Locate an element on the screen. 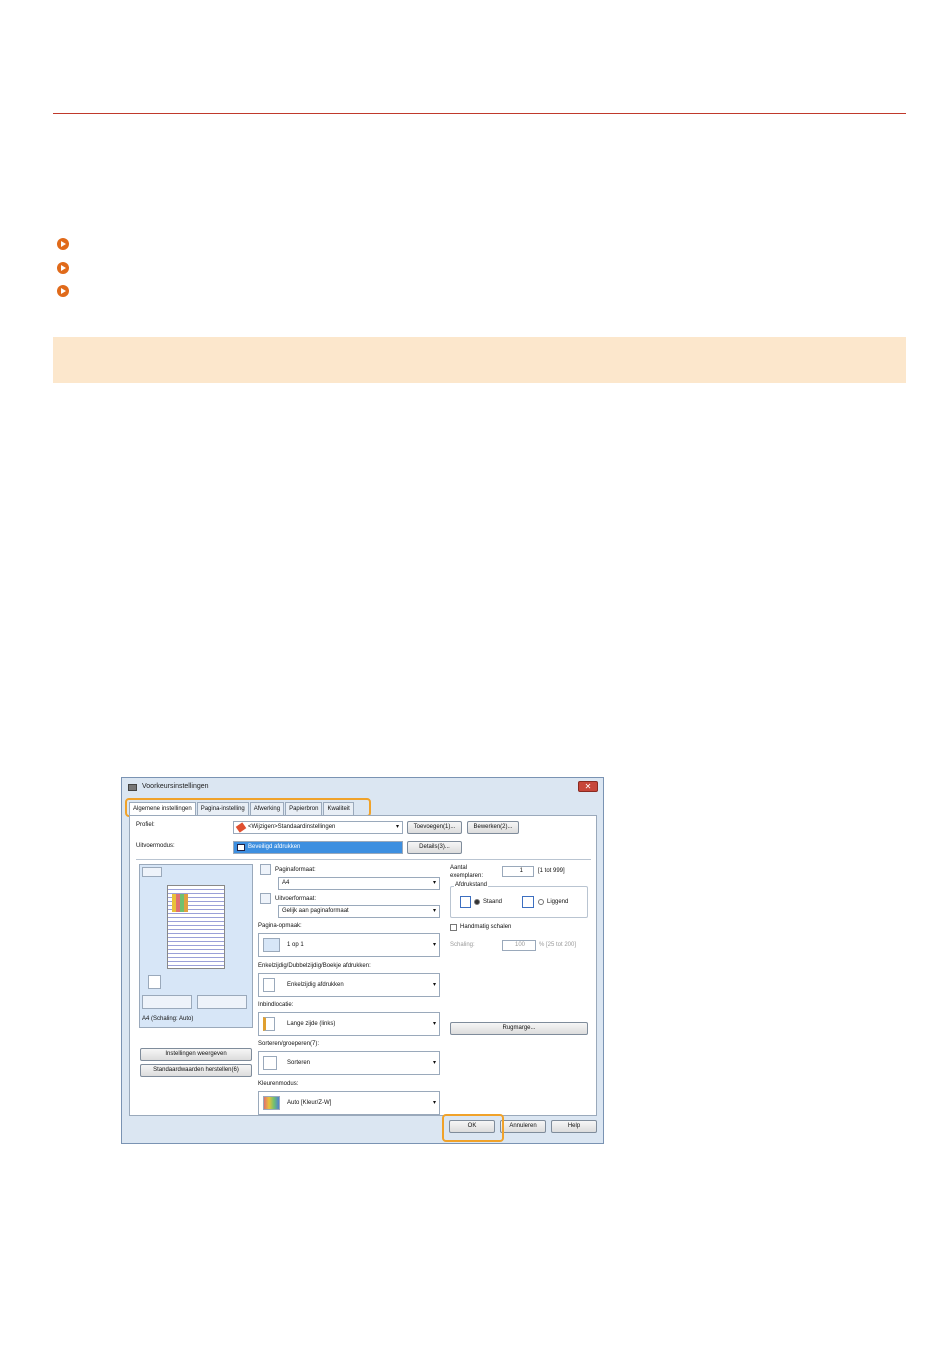  scaling-range: % [25 tot 200] is located at coordinates (558, 945).